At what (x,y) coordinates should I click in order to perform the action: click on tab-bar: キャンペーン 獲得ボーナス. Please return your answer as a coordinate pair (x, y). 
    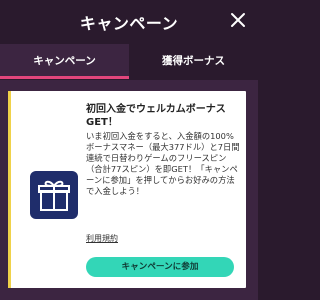
    Looking at the image, I should click on (129, 62).